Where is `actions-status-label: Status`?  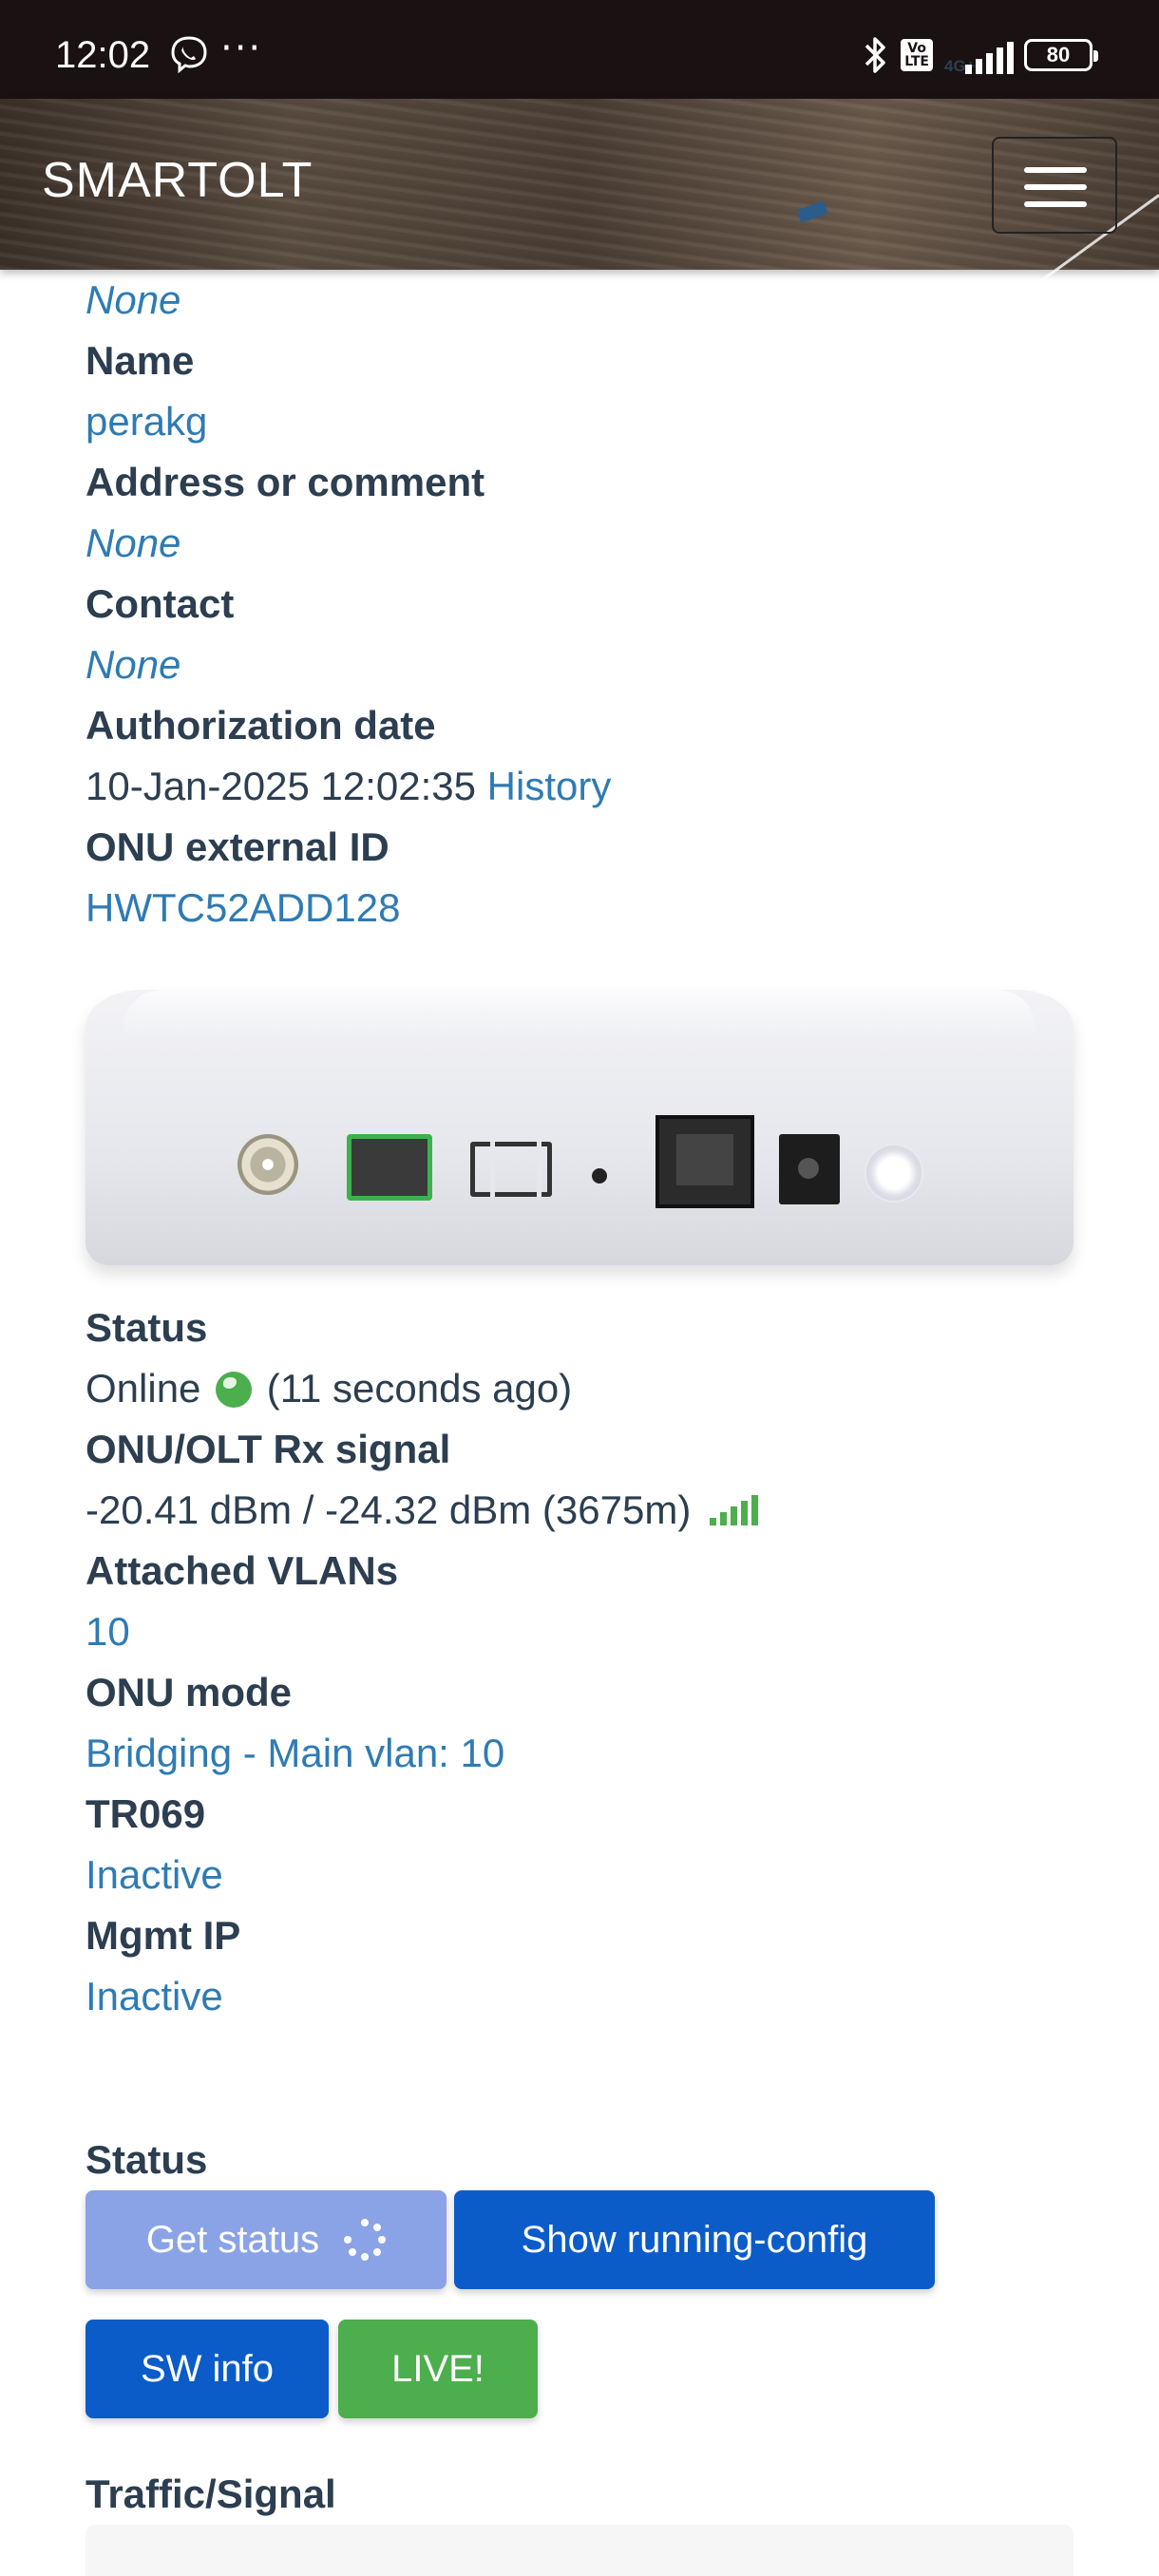
actions-status-label: Status is located at coordinates (147, 2159).